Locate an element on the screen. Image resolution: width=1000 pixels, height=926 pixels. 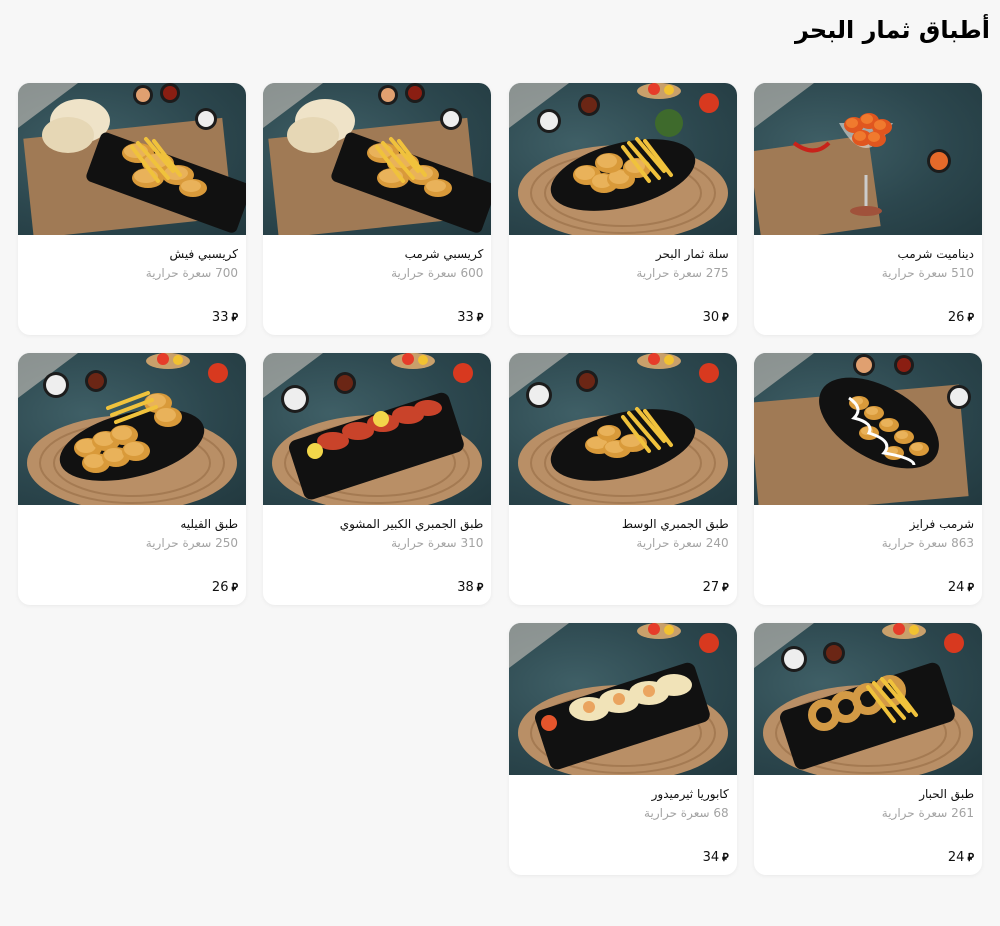
dish-card: طبق الجمبري الوسط 240 سعرة حرارية ⃁ 27 is located at coordinates (622, 479).